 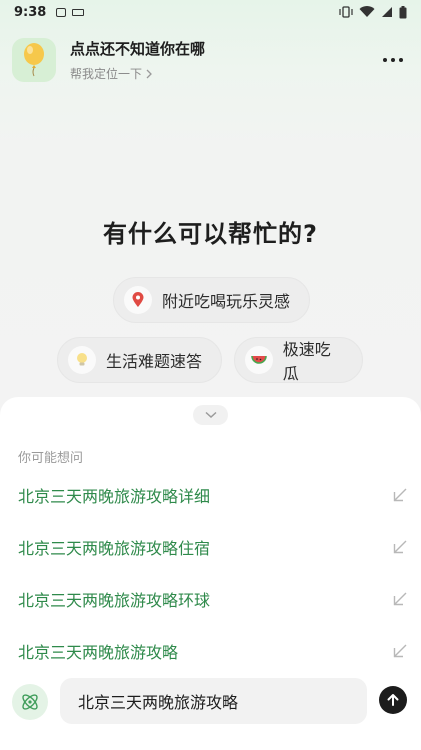 What do you see at coordinates (106, 74) in the screenshot?
I see `locate-link-label: 帮我定位一下` at bounding box center [106, 74].